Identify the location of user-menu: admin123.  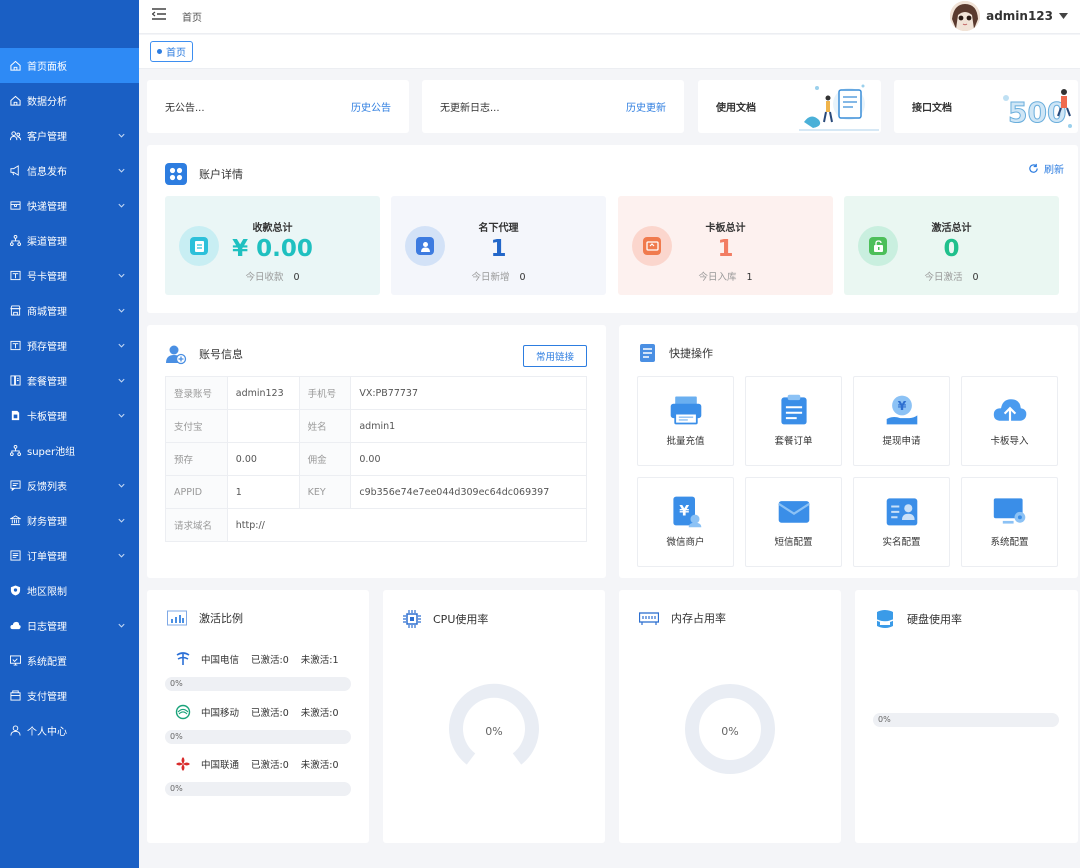
(1009, 16).